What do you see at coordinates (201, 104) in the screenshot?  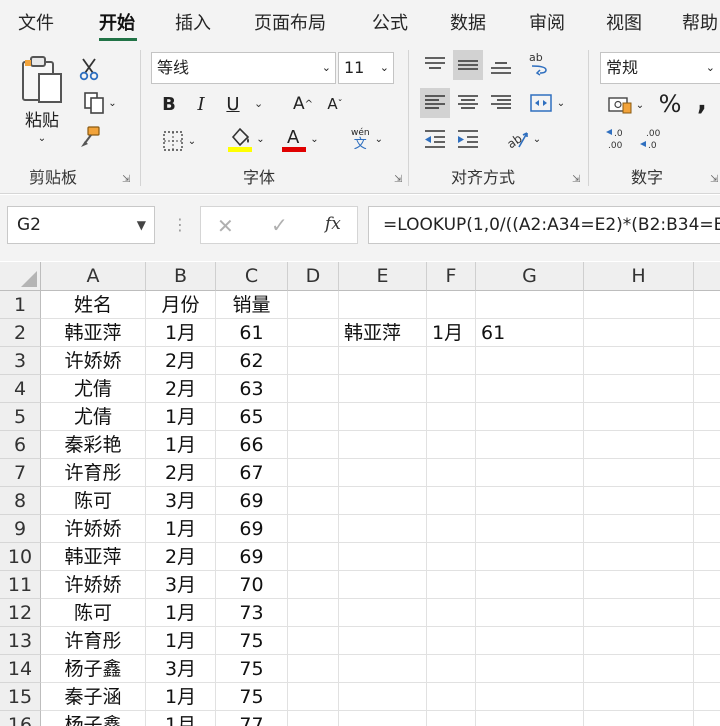 I see `italic-button: I` at bounding box center [201, 104].